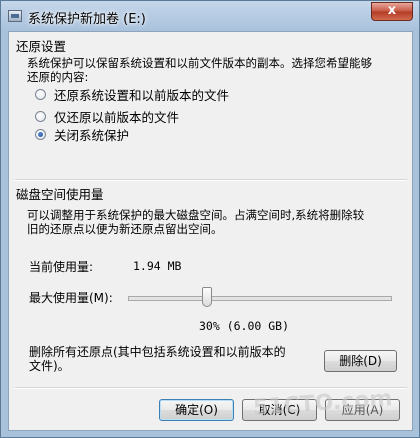 Image resolution: width=420 pixels, height=438 pixels. I want to click on close-button: x, so click(392, 11).